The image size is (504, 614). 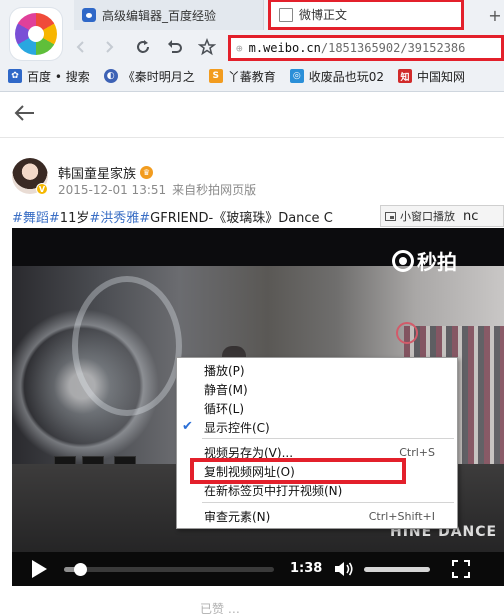 I want to click on volume-slider, so click(x=397, y=569).